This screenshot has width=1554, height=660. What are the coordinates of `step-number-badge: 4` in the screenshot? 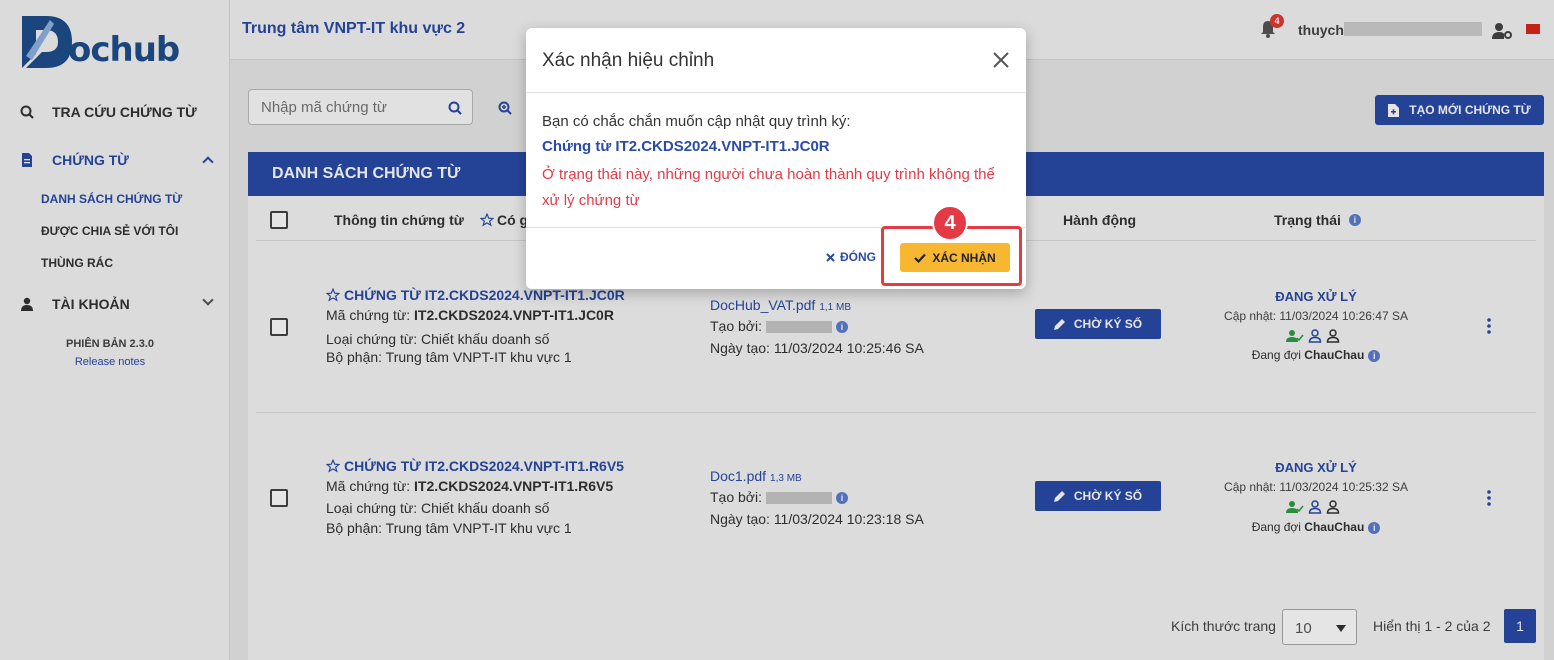 It's located at (950, 223).